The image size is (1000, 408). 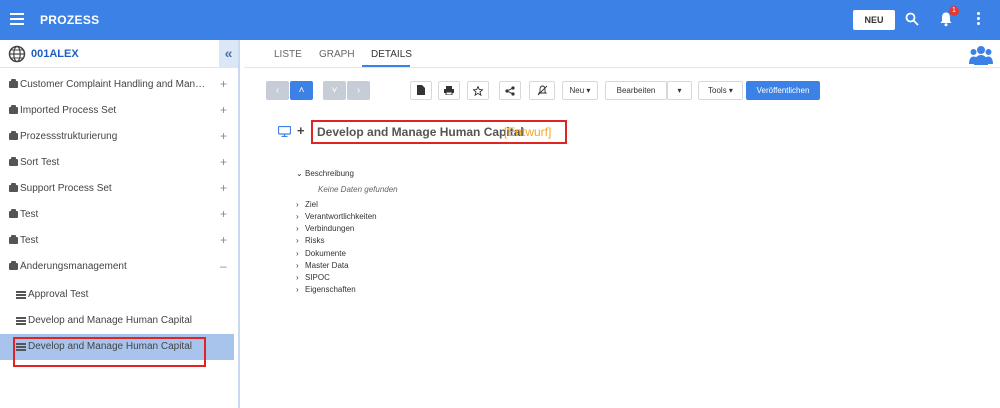 What do you see at coordinates (500, 20) in the screenshot?
I see `top-bar: PROZESS NEU 1` at bounding box center [500, 20].